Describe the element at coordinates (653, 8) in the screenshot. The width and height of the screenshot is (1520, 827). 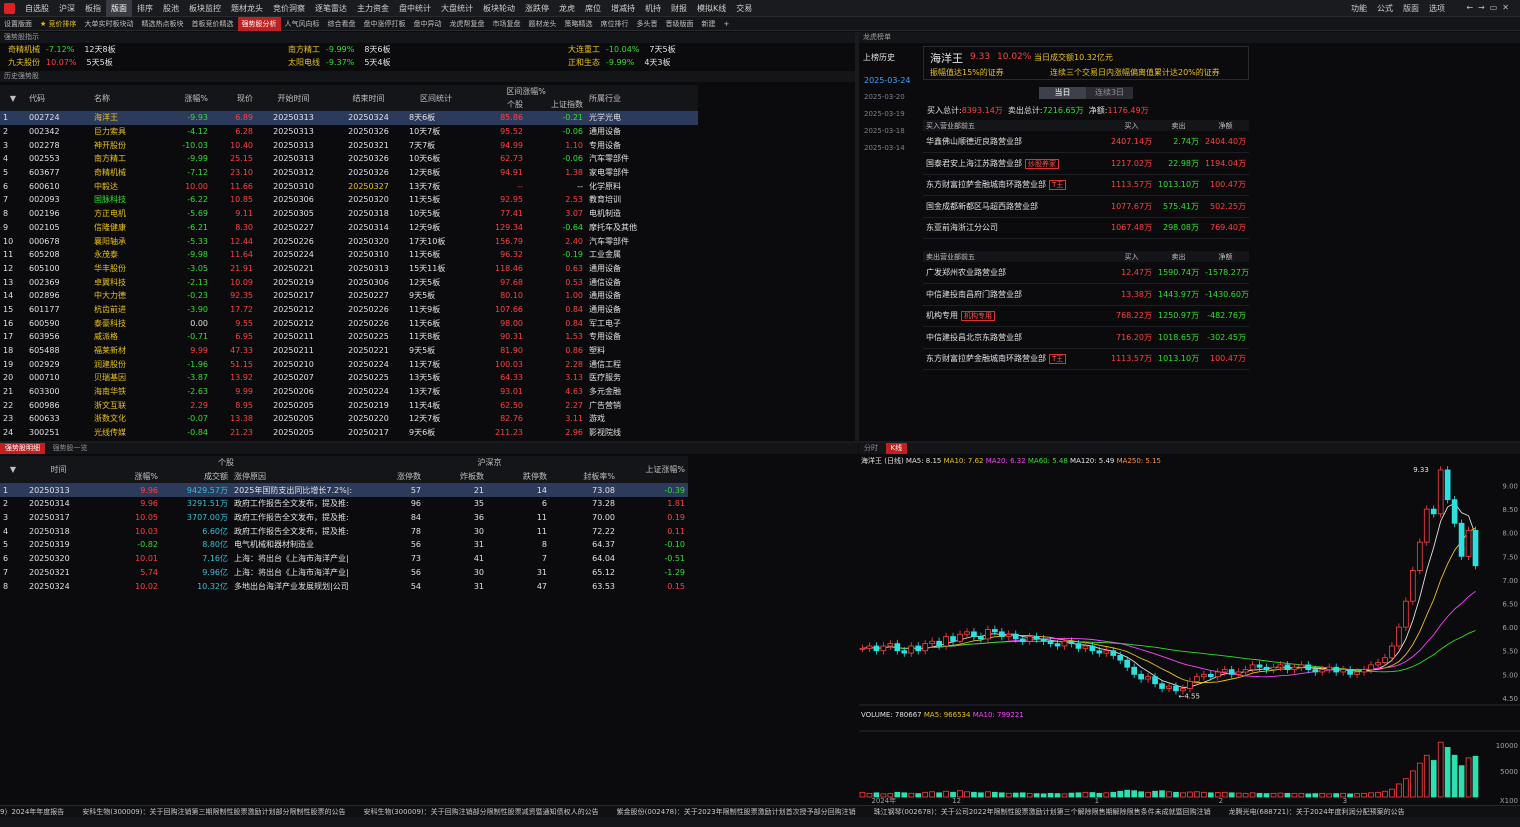
I see `menu-item: 机持` at that location.